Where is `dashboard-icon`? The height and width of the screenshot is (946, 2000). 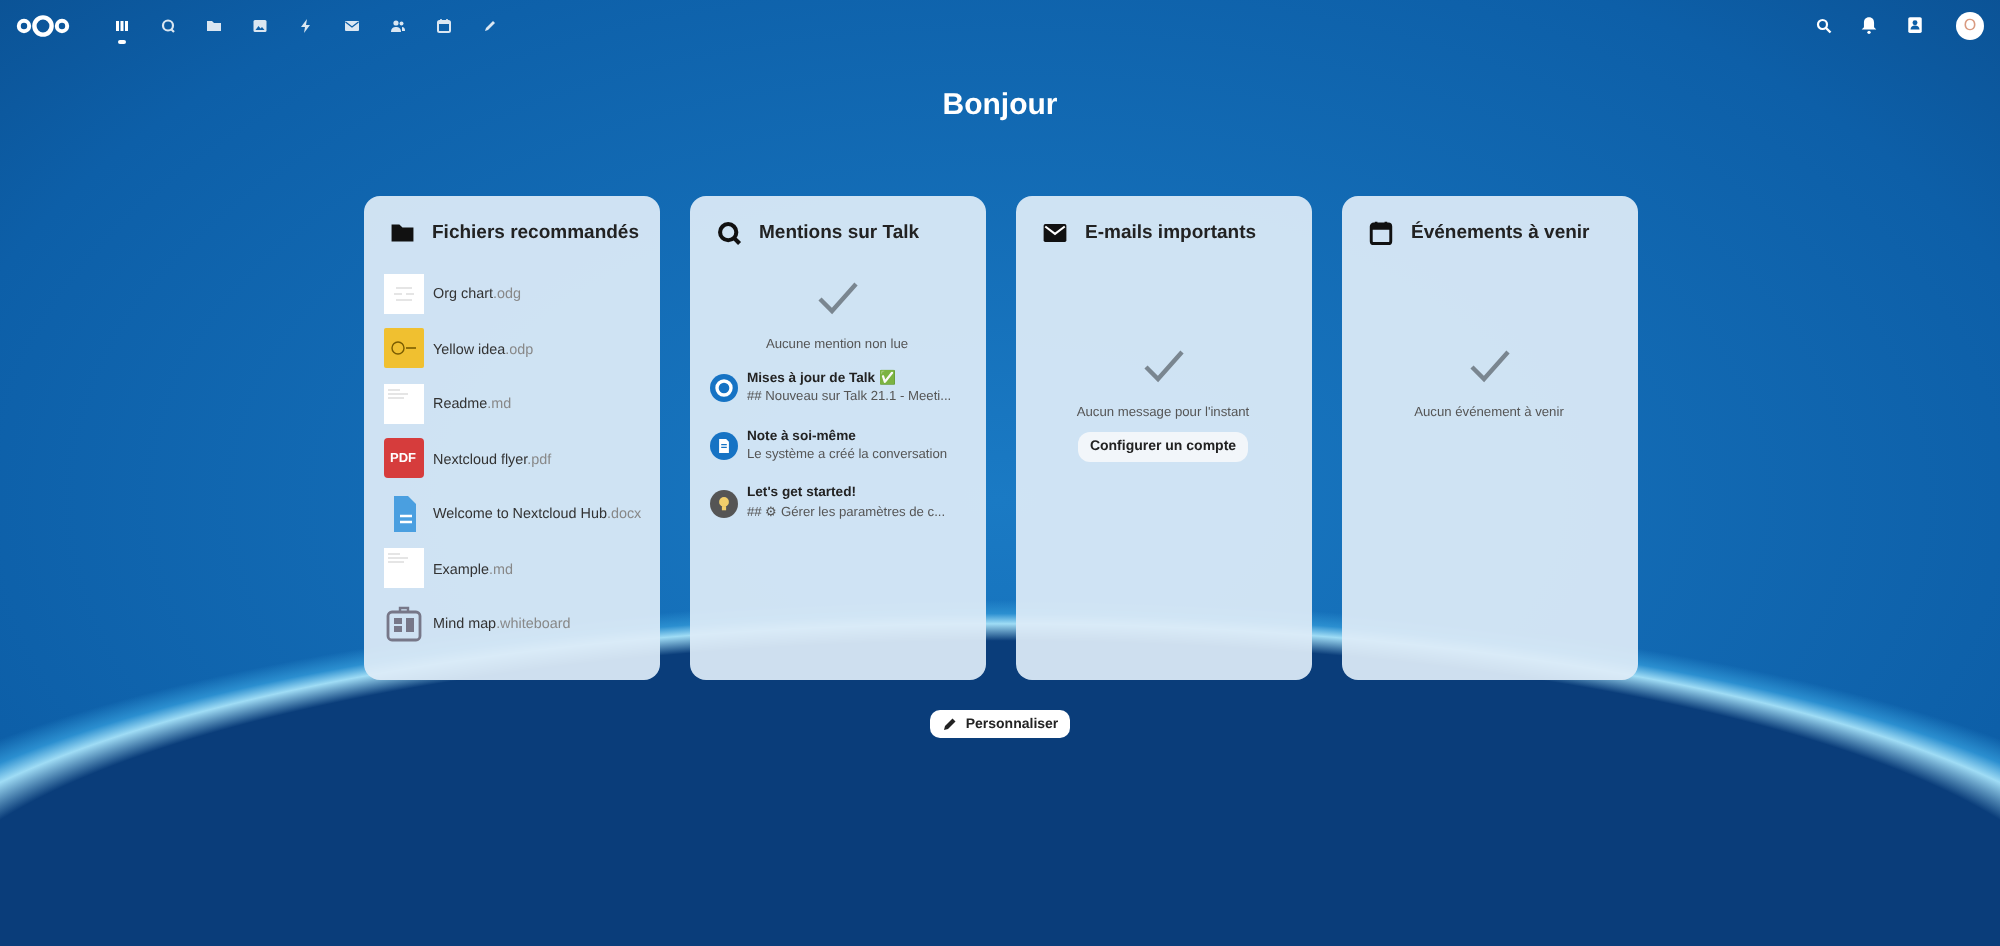 dashboard-icon is located at coordinates (121, 25).